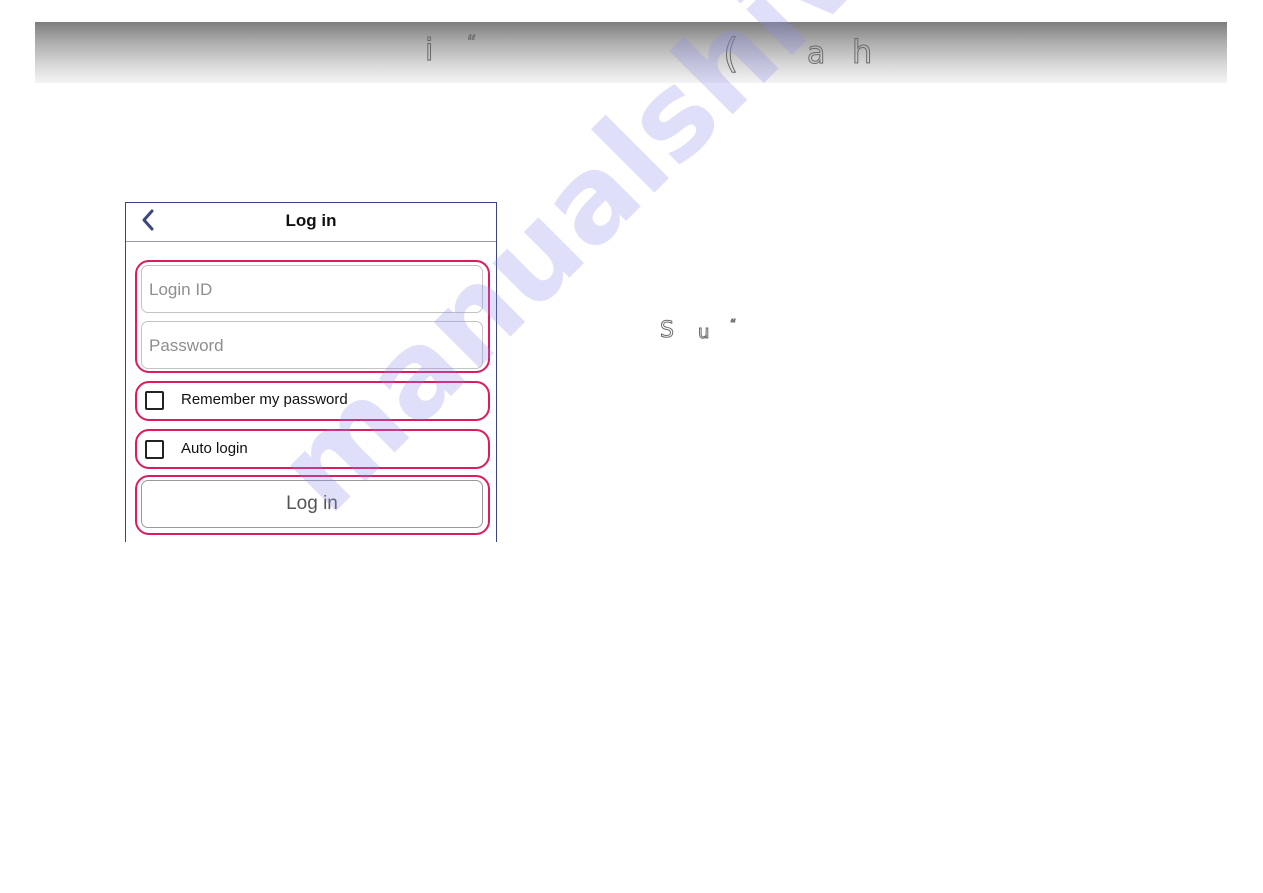 The width and height of the screenshot is (1263, 893). I want to click on header-glyph: (, so click(731, 54).